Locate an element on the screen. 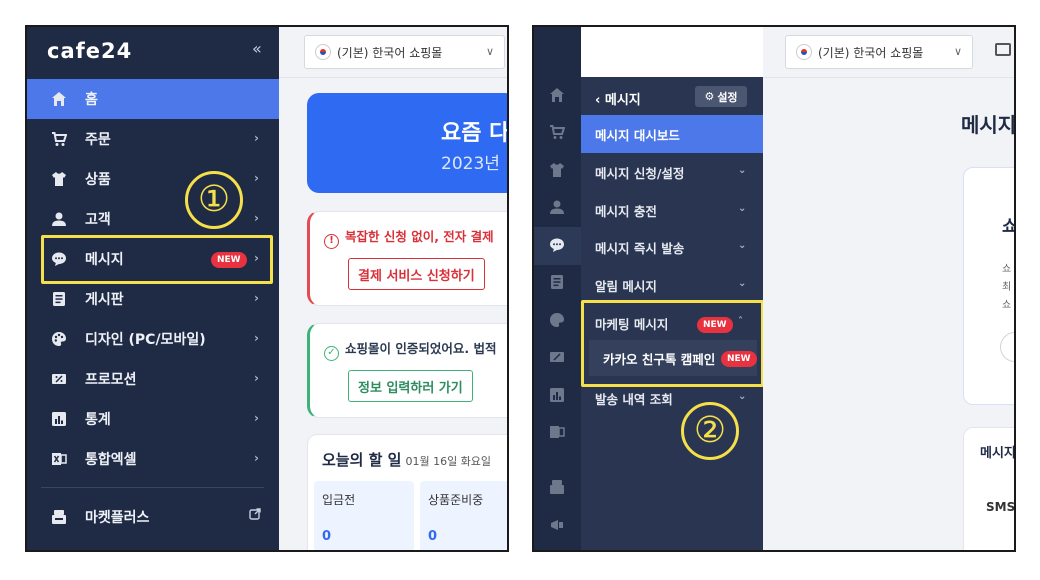  sidebar-item-label: 디자인 (PC/모바일) is located at coordinates (145, 340).